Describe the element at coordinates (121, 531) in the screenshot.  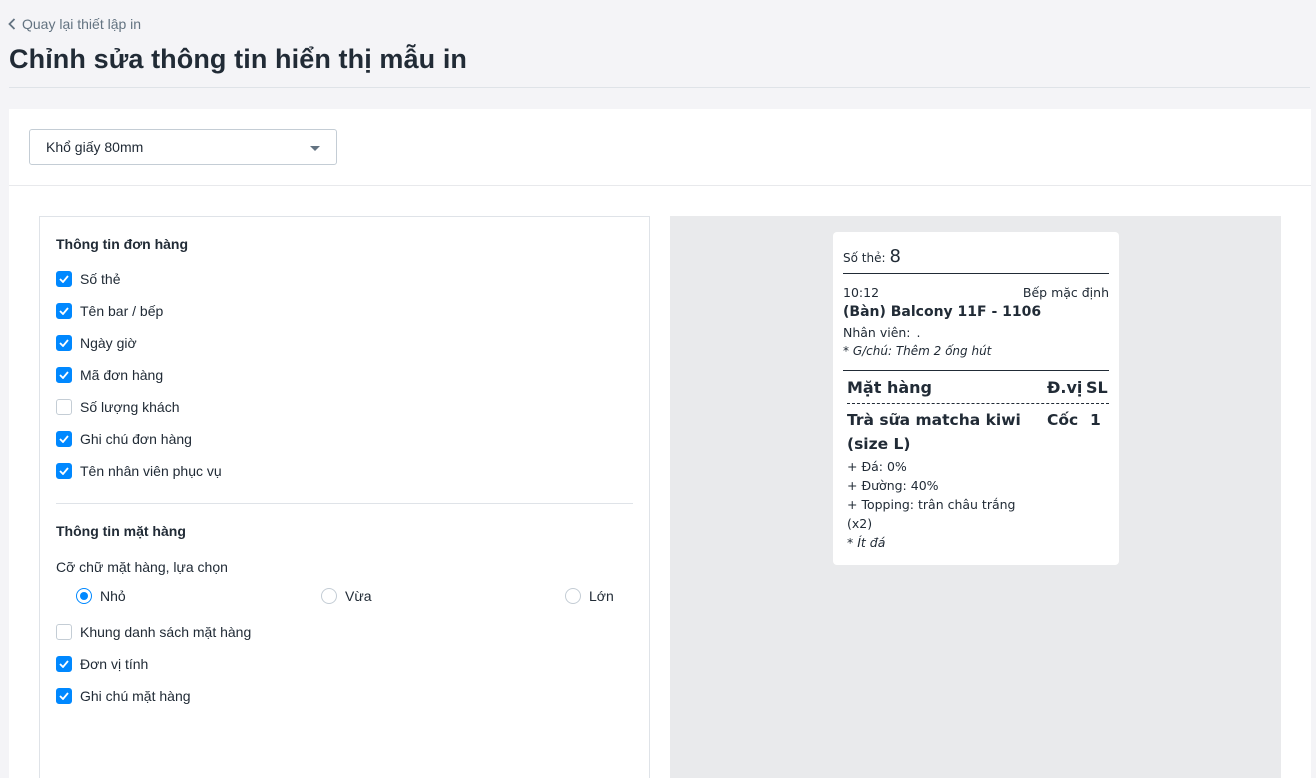
I see `item-info-title: Thông tin mặt hàng` at that location.